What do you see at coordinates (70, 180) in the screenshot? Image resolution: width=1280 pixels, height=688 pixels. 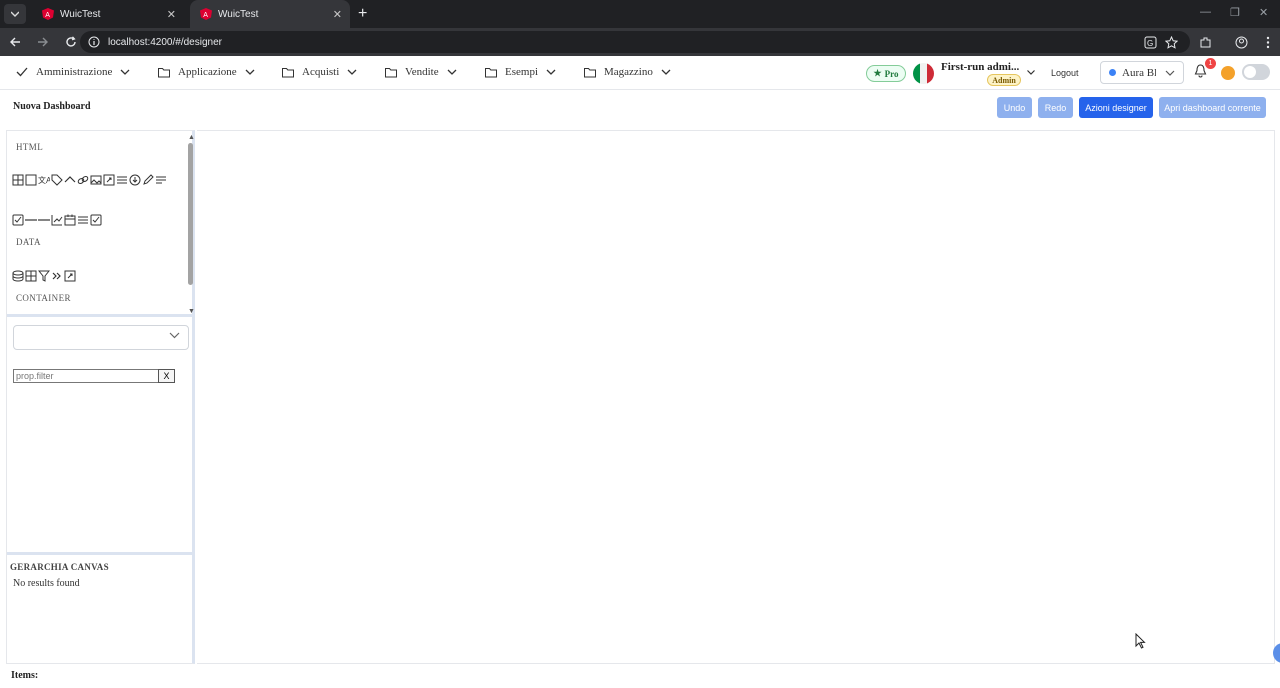 I see `chevron-up-icon` at bounding box center [70, 180].